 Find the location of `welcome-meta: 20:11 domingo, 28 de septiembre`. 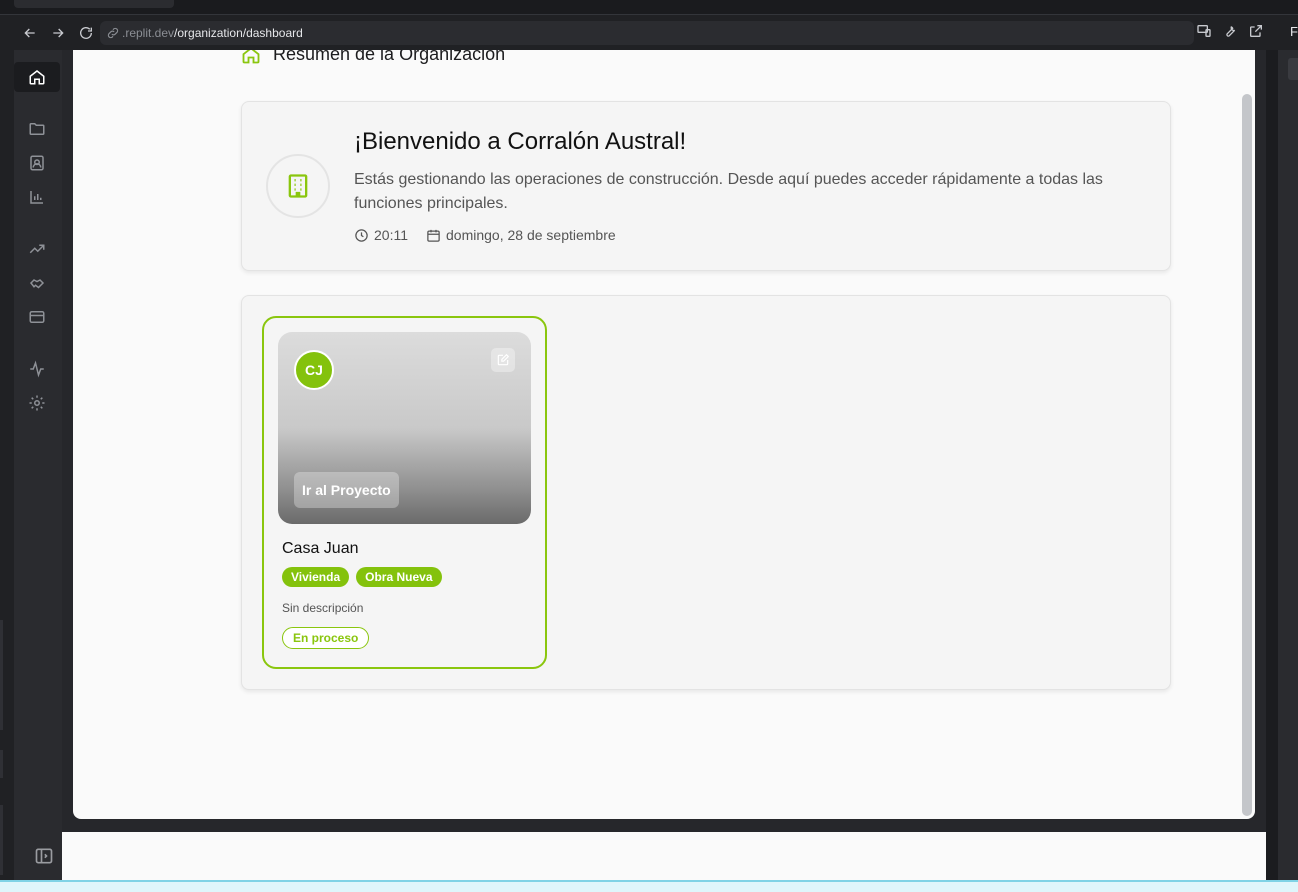

welcome-meta: 20:11 domingo, 28 de septiembre is located at coordinates (485, 235).